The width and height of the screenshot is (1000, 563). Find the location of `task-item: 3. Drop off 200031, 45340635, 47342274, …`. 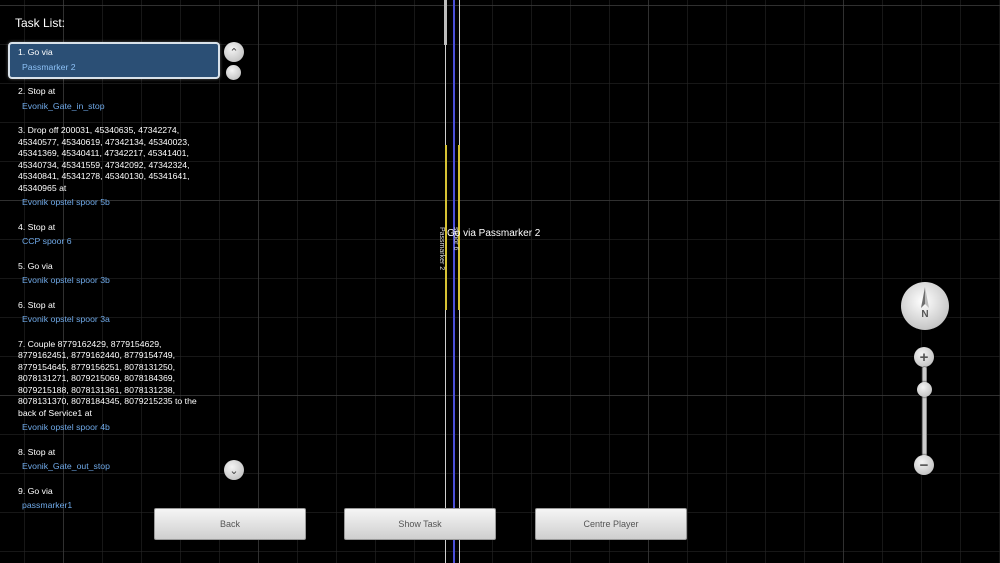

task-item: 3. Drop off 200031, 45340635, 47342274, … is located at coordinates (114, 167).